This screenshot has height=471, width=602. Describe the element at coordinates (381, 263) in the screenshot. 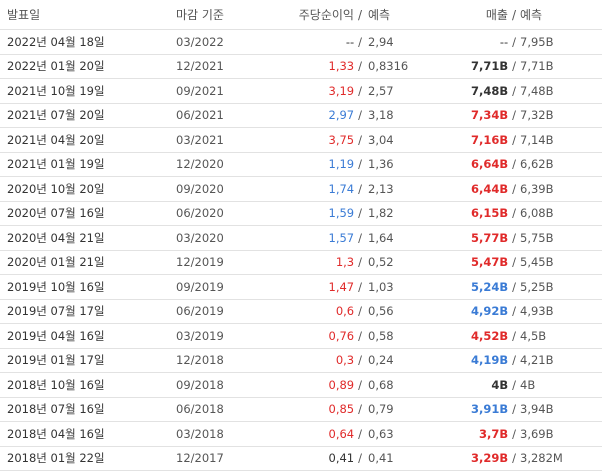

I see `row-eps-forecast: 0,52` at that location.